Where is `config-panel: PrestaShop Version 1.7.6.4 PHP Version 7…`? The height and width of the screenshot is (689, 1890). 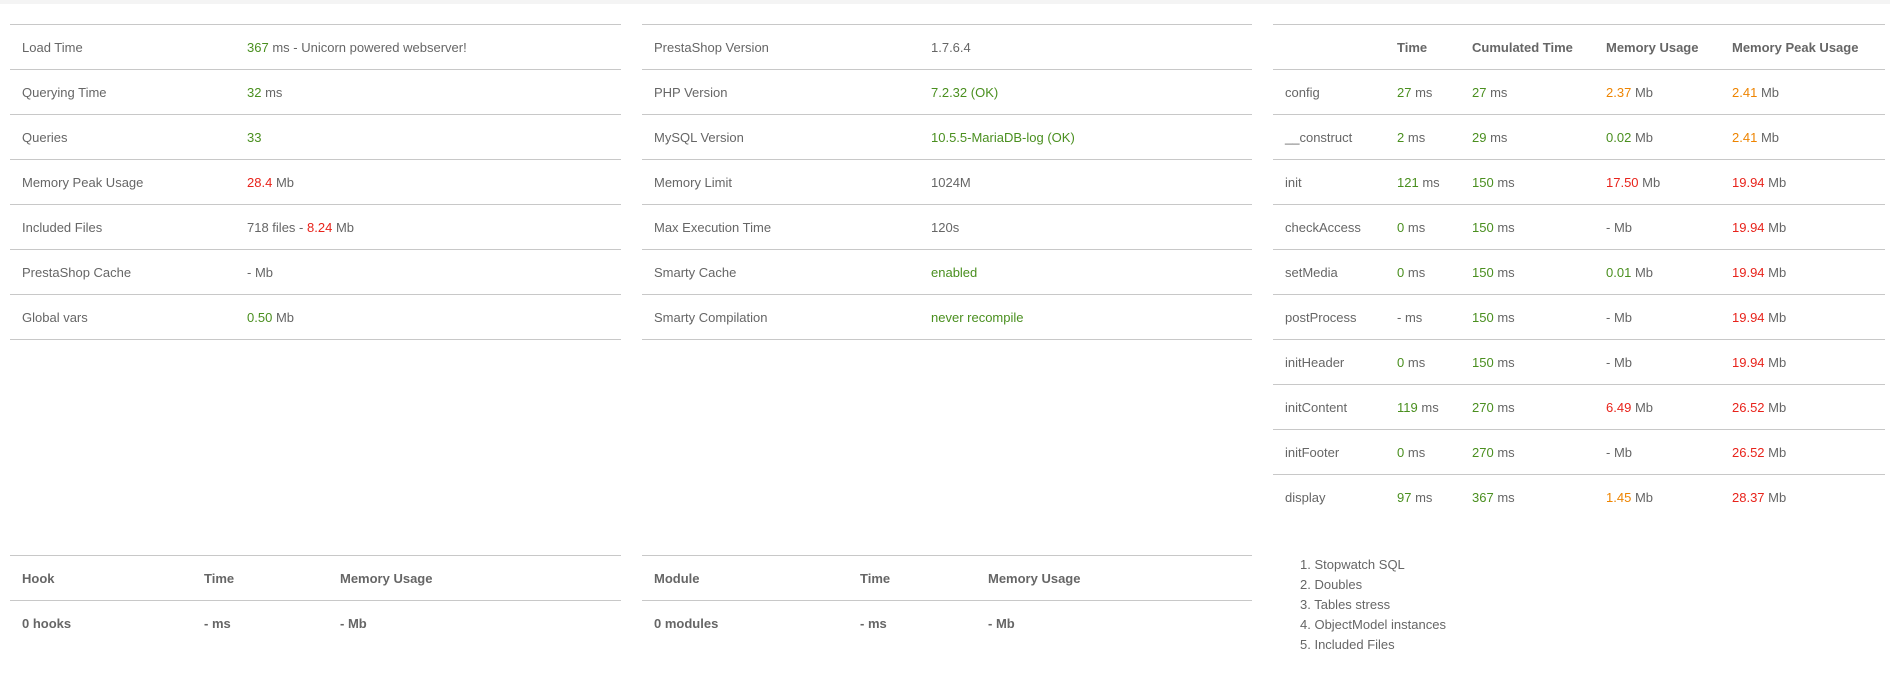 config-panel: PrestaShop Version 1.7.6.4 PHP Version 7… is located at coordinates (947, 182).